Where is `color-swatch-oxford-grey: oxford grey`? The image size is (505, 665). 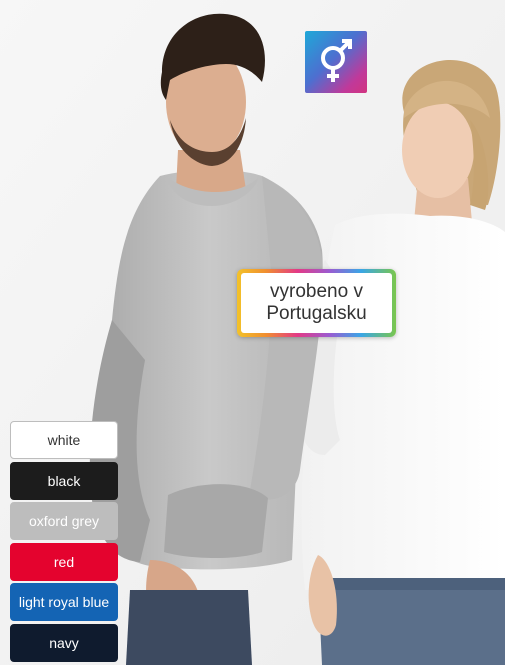 color-swatch-oxford-grey: oxford grey is located at coordinates (64, 521).